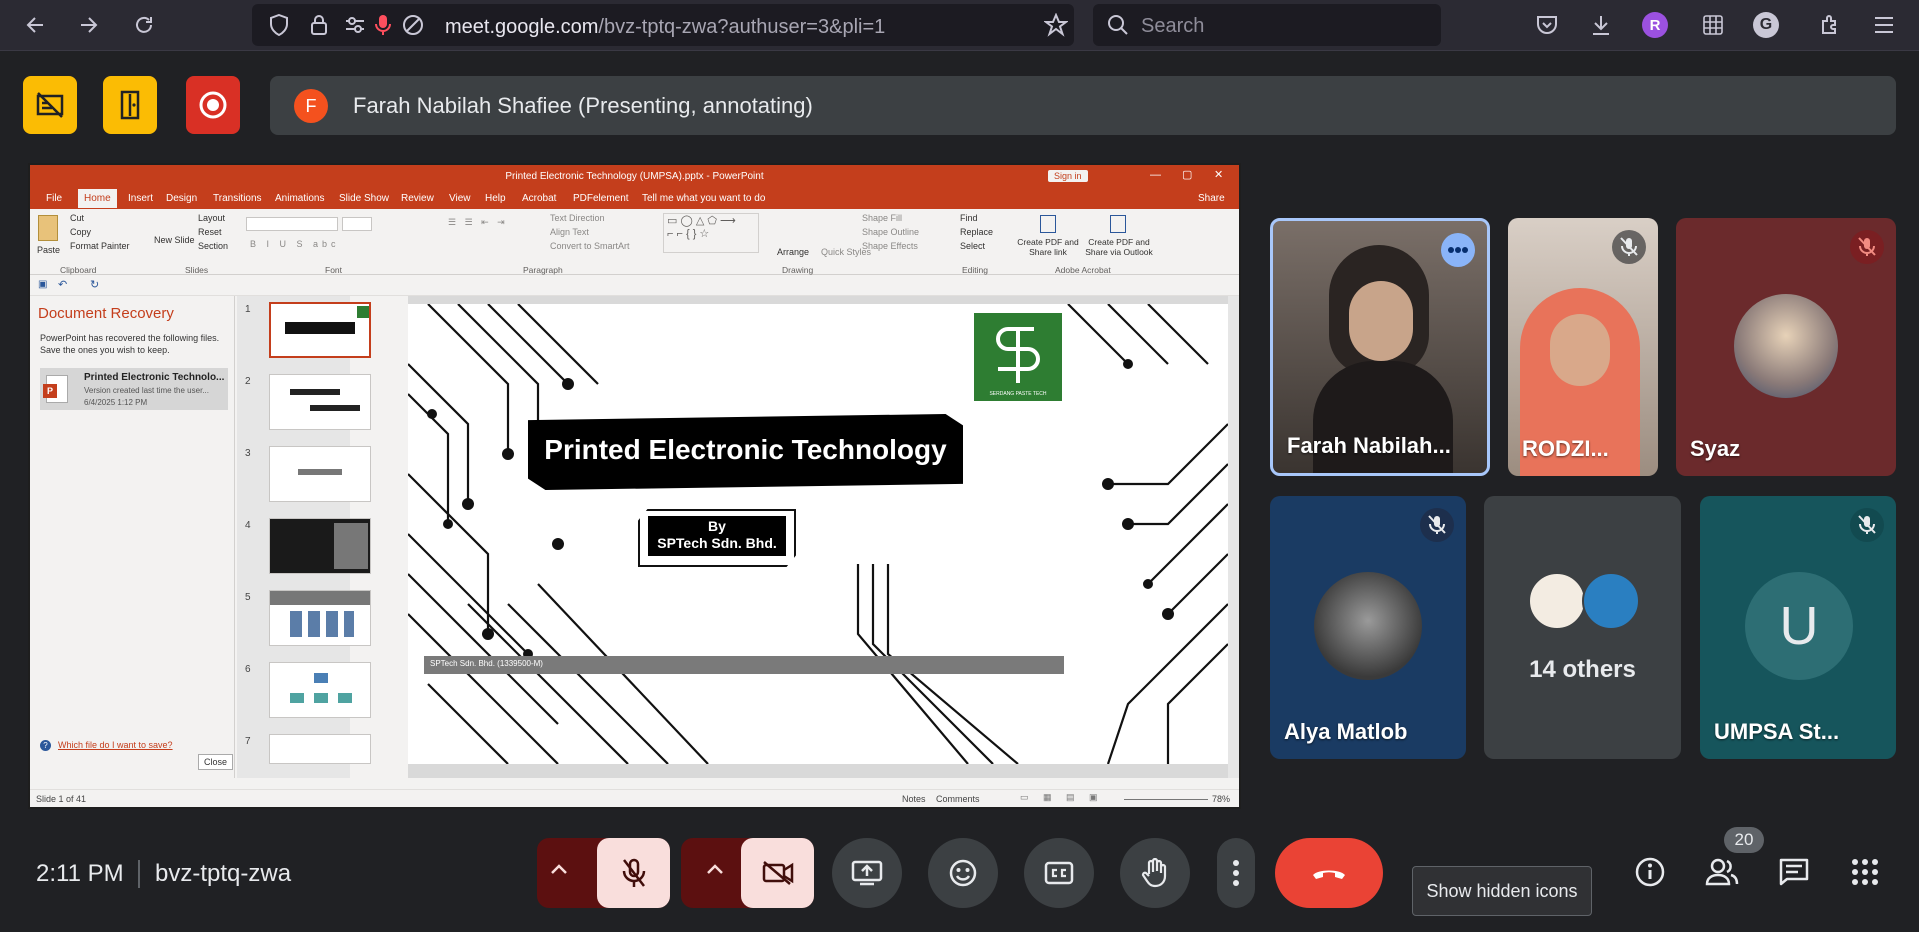 This screenshot has width=1919, height=932. I want to click on section-button: Section, so click(213, 246).